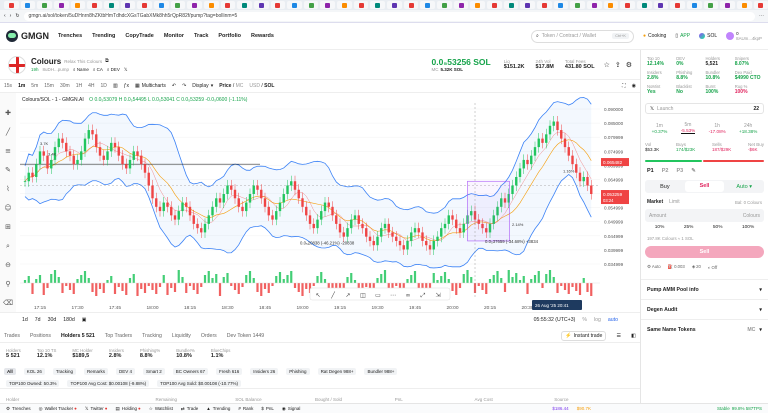 This screenshot has width=768, height=413. What do you see at coordinates (355, 399) in the screenshot?
I see `column-header: Bought / Sold` at bounding box center [355, 399].